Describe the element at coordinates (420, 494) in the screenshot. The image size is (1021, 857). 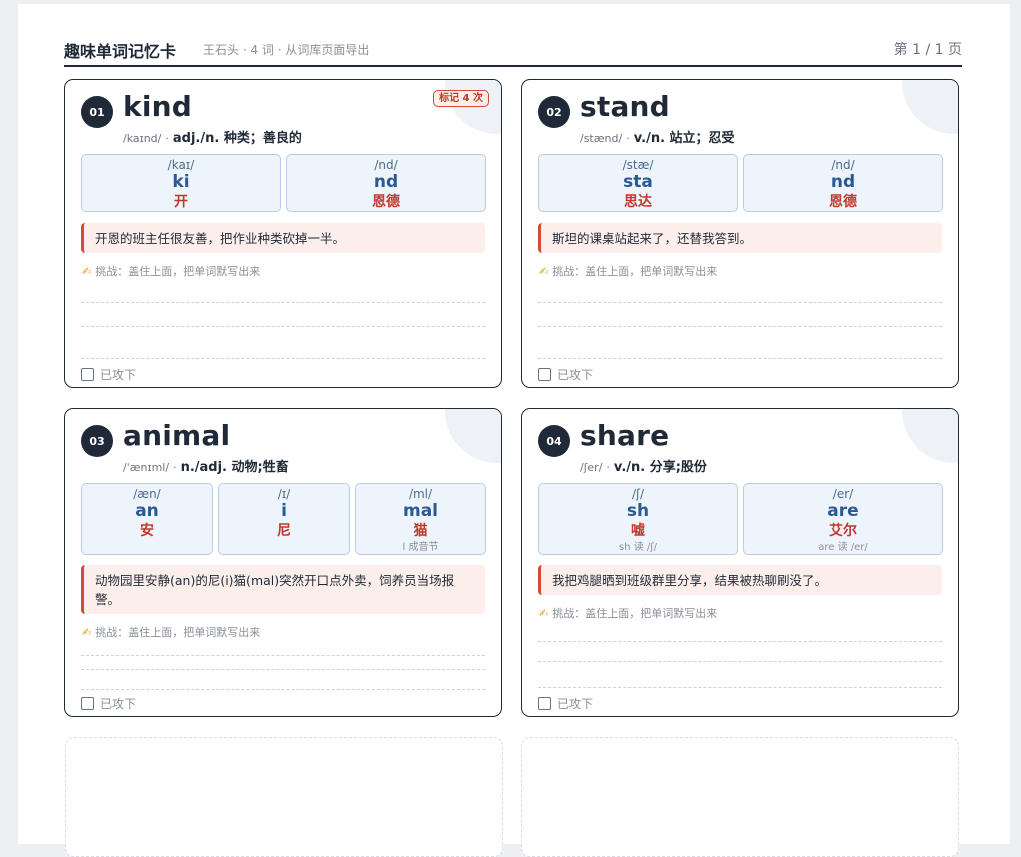
I see `syllable-ipa: /ml/` at that location.